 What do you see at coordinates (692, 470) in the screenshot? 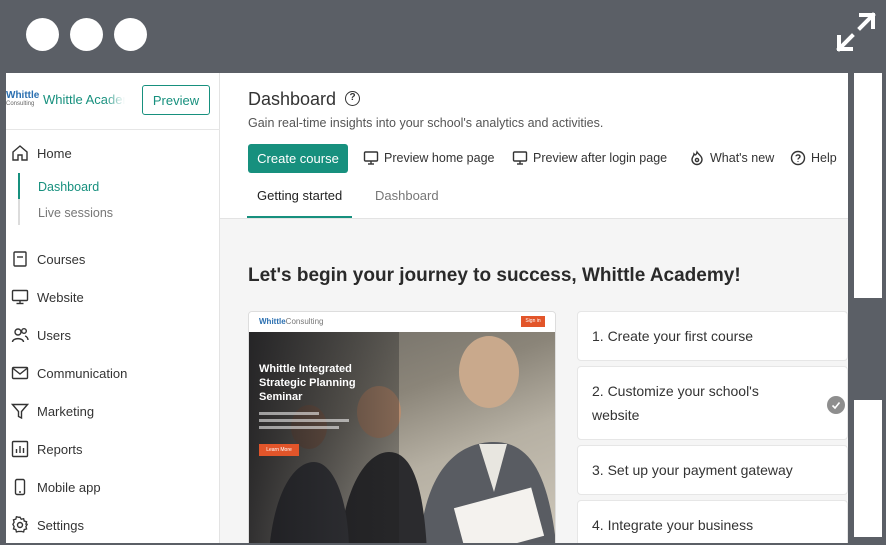
I see `step-label: 3. Set up your payment gateway` at bounding box center [692, 470].